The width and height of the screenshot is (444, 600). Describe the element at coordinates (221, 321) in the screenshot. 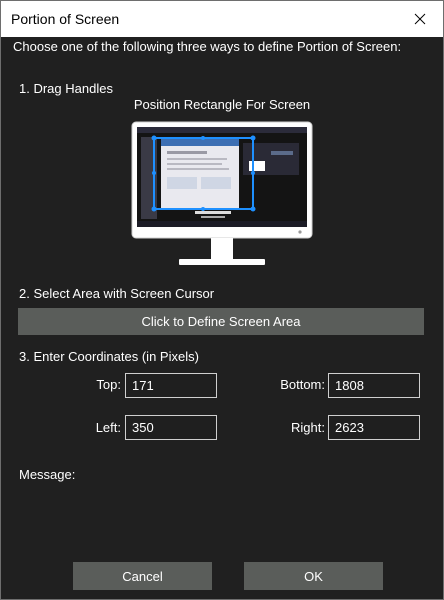

I see `define-screen-area-button: Click to Define Screen Area` at that location.